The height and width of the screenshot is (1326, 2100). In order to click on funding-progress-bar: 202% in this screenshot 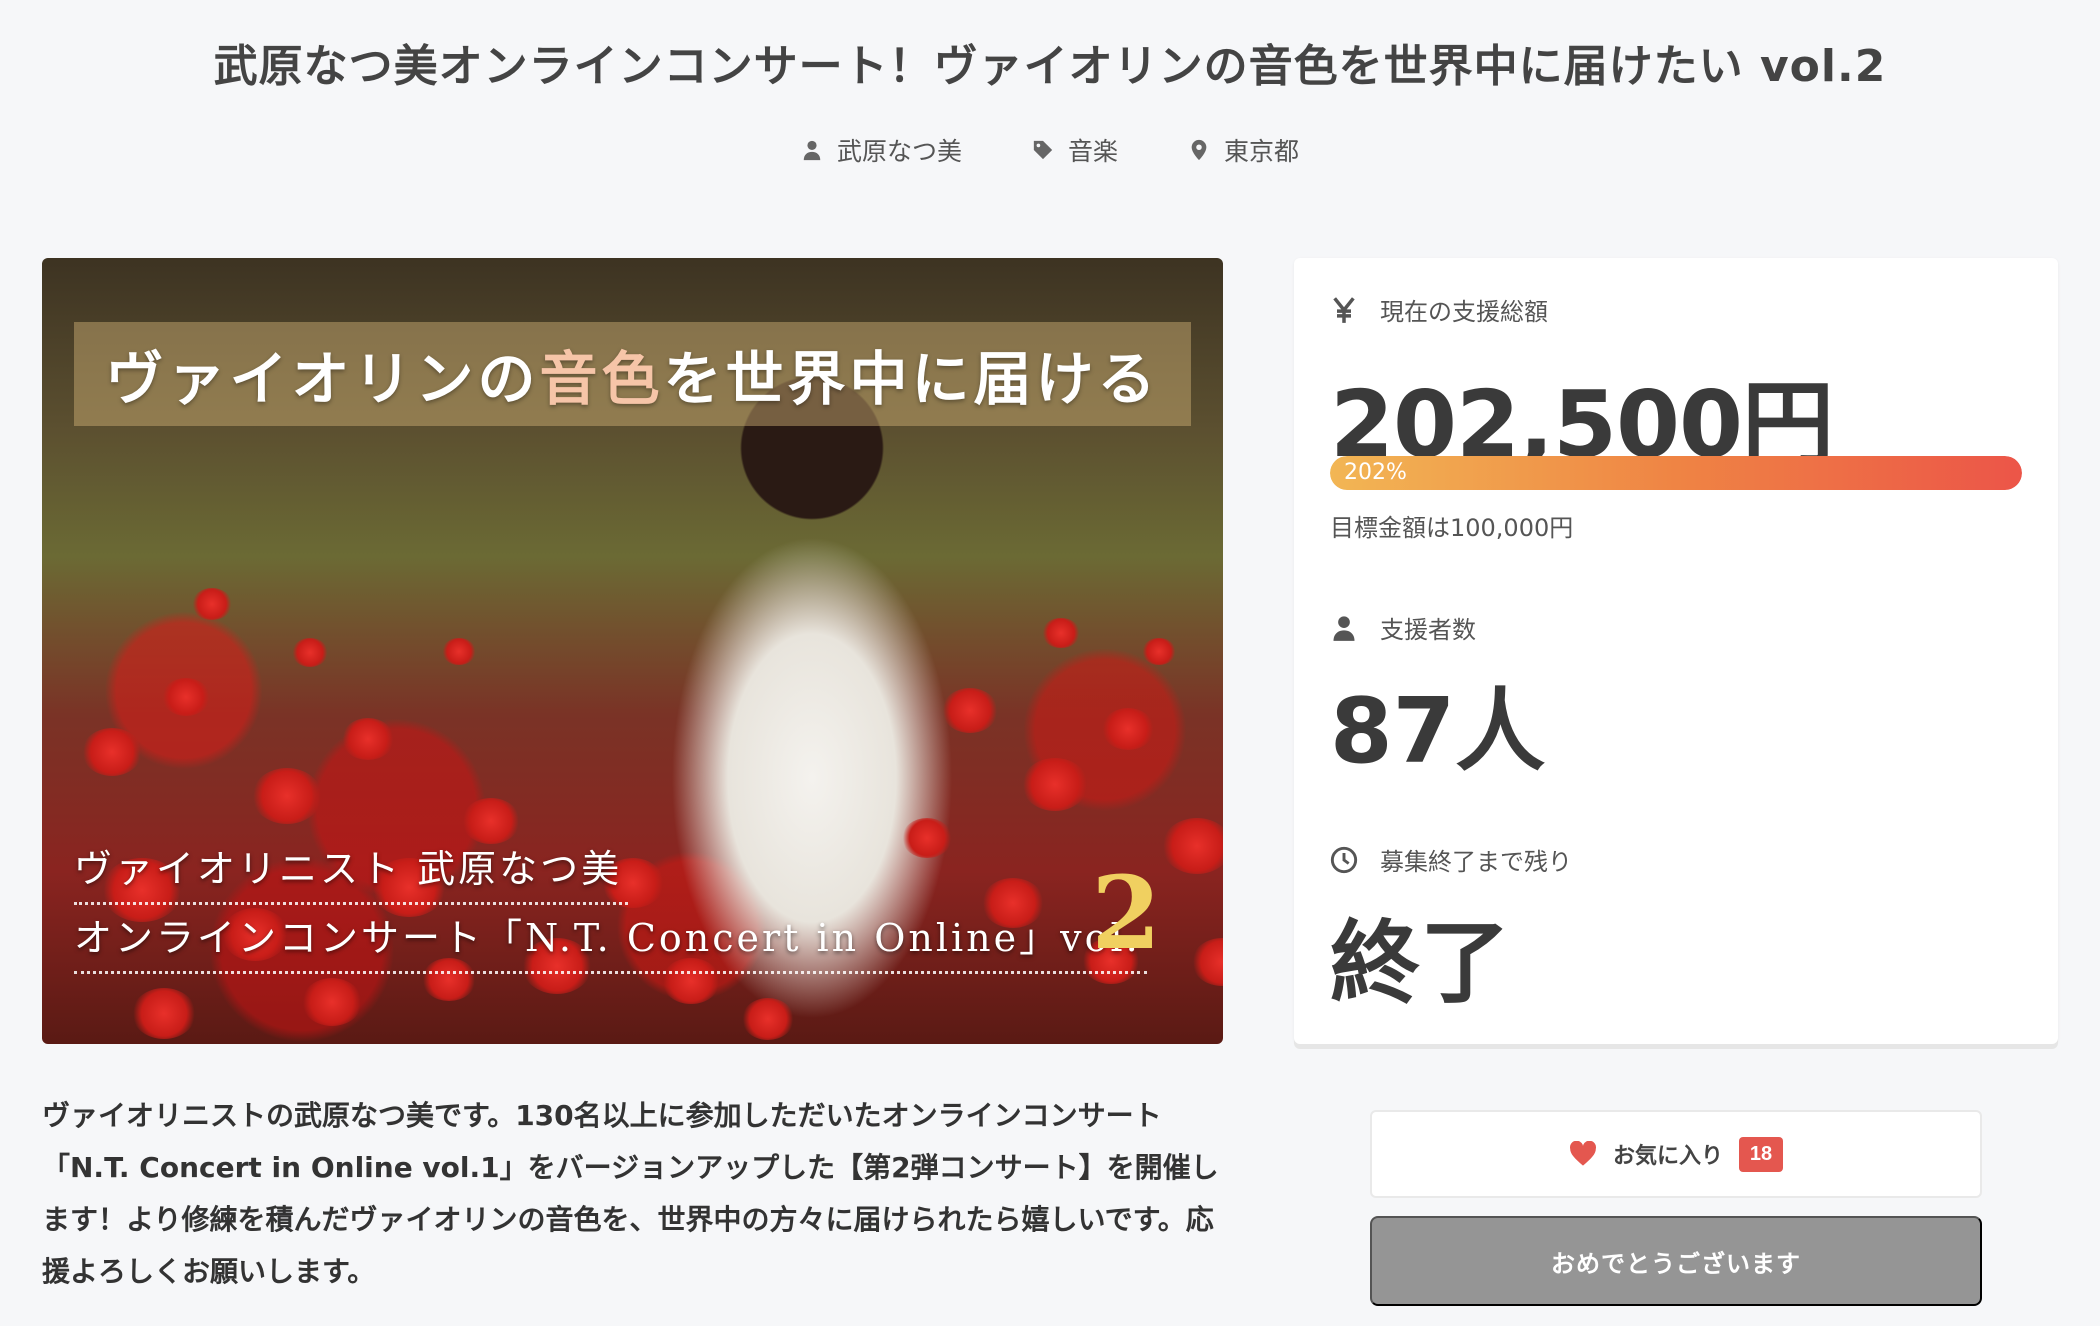, I will do `click(1676, 473)`.